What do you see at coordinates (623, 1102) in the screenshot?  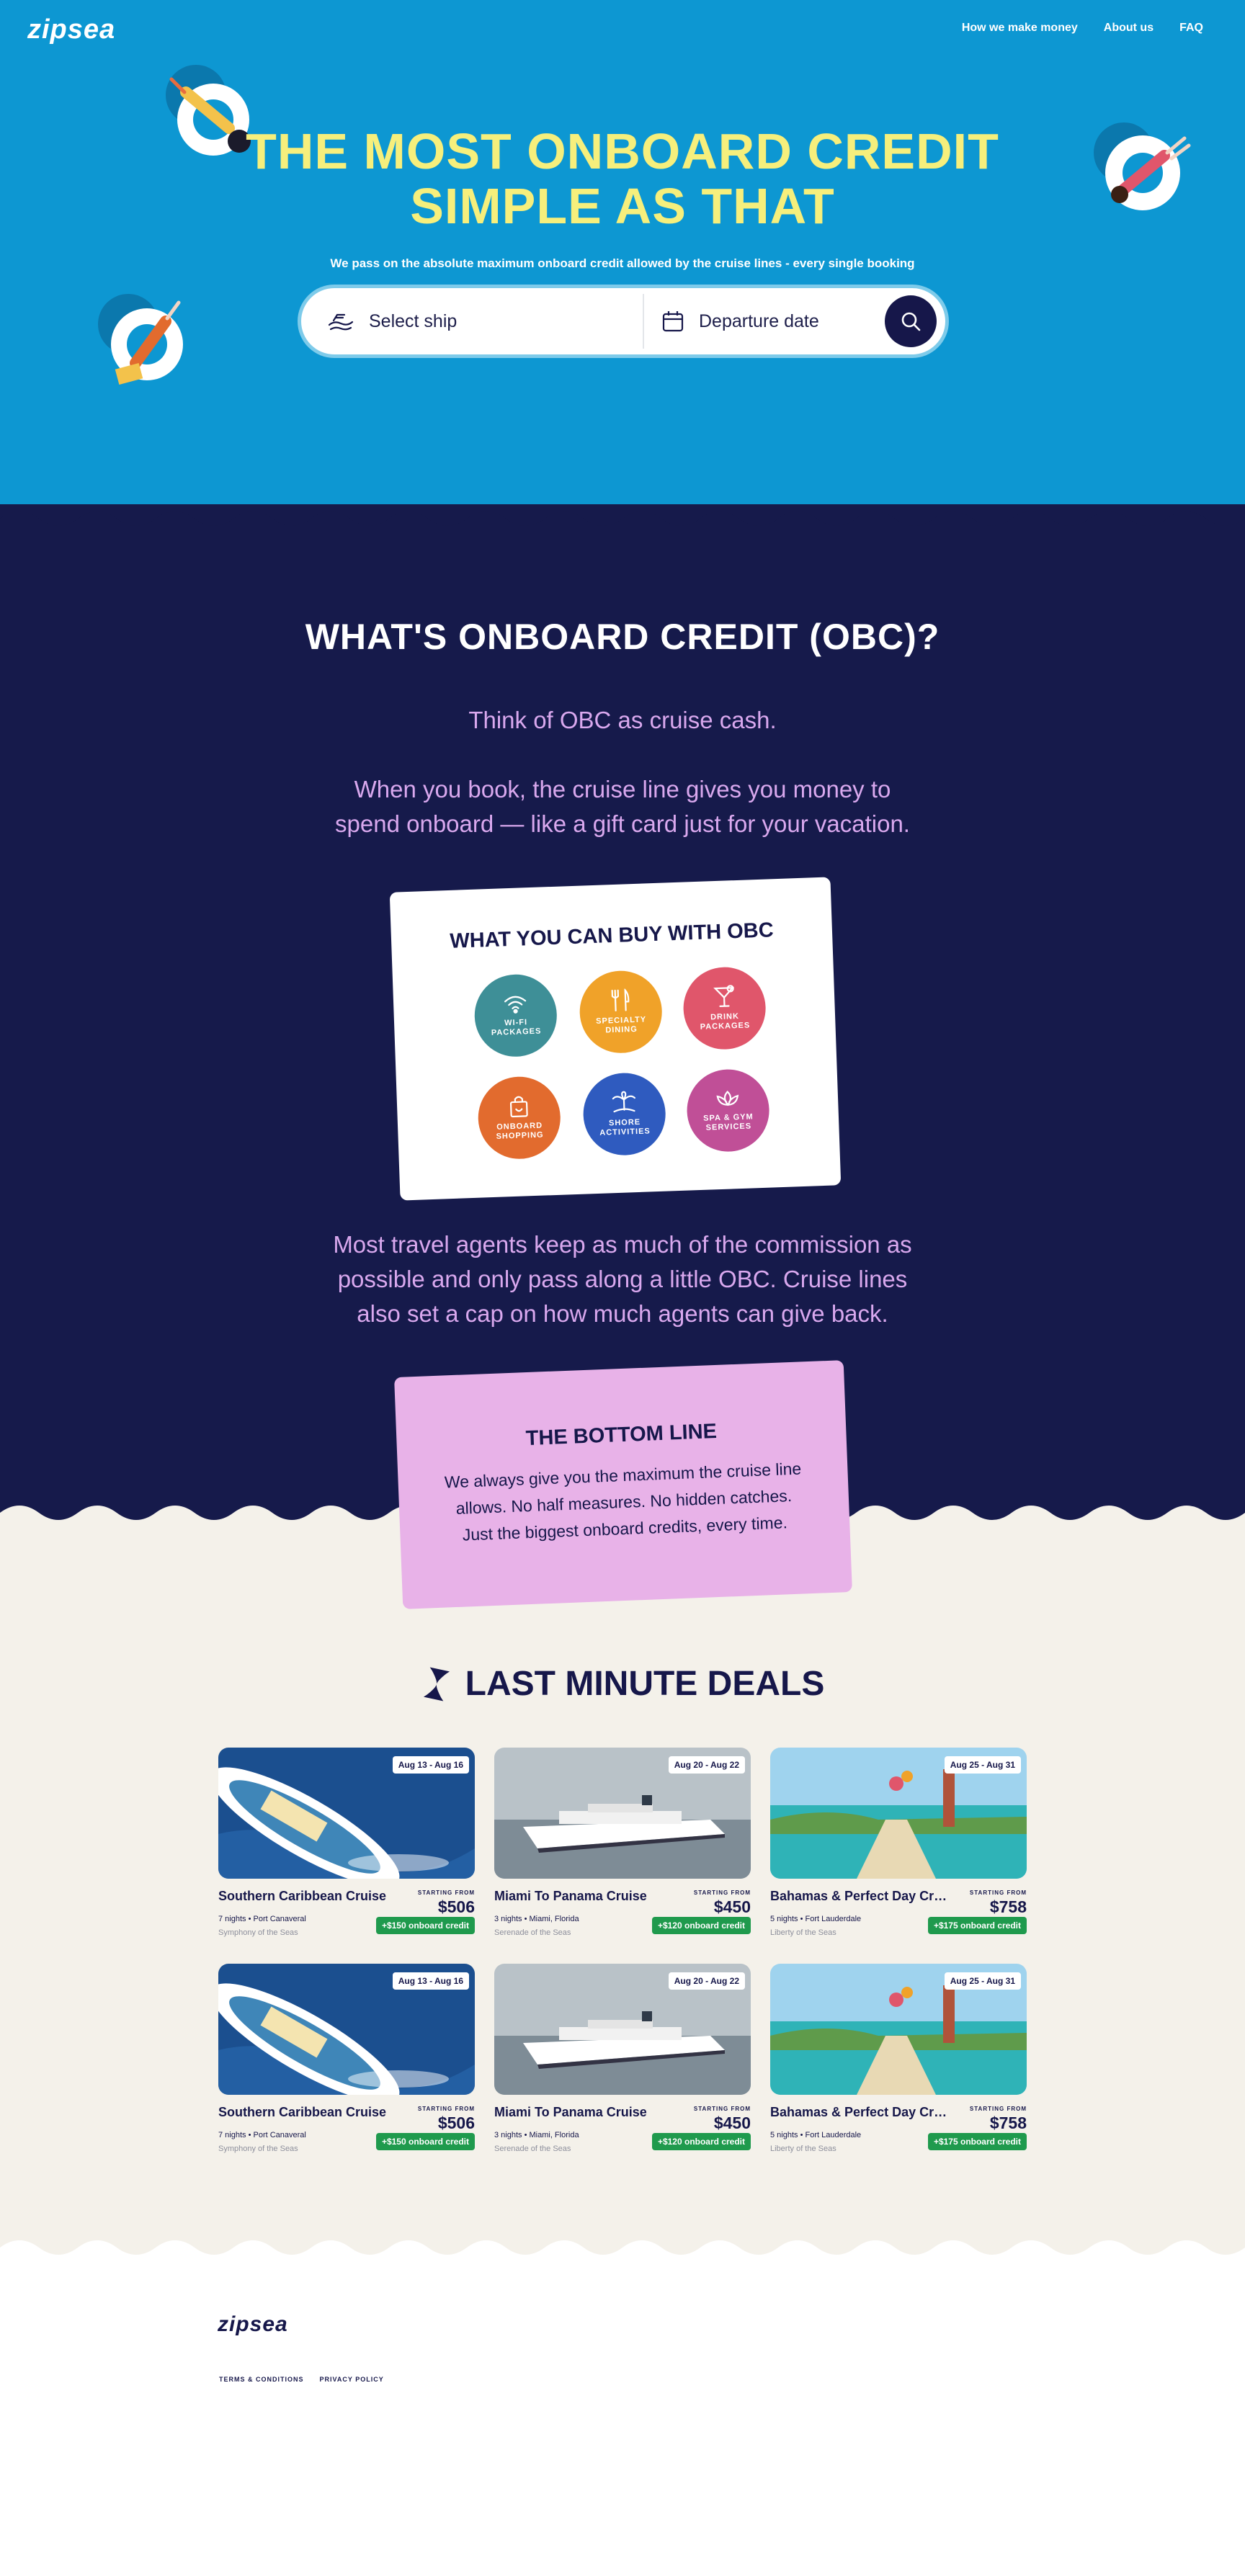 I see `palm-tree-icon` at bounding box center [623, 1102].